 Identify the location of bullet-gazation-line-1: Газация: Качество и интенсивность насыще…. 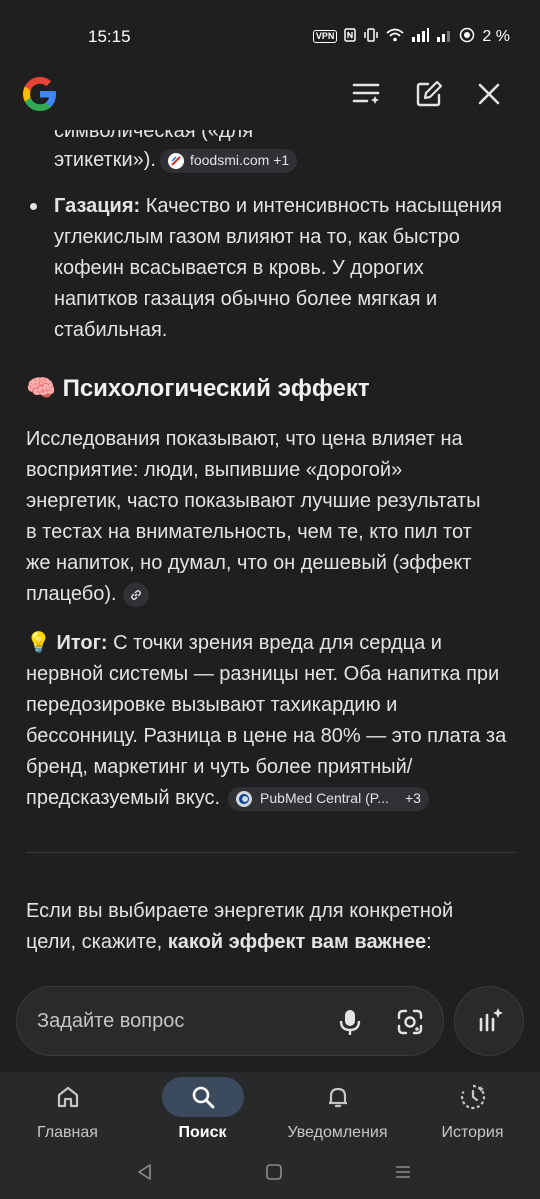
(289, 206).